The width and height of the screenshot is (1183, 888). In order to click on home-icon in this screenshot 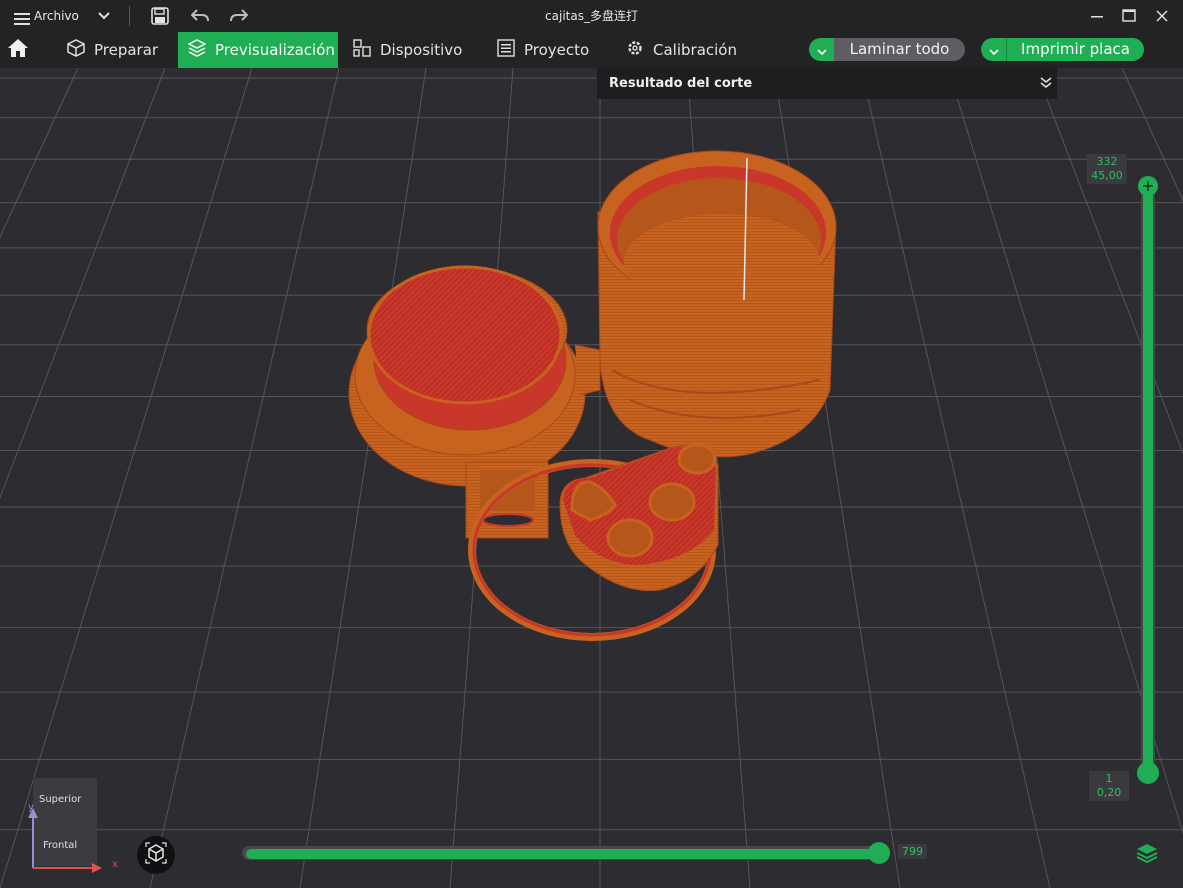, I will do `click(22, 50)`.